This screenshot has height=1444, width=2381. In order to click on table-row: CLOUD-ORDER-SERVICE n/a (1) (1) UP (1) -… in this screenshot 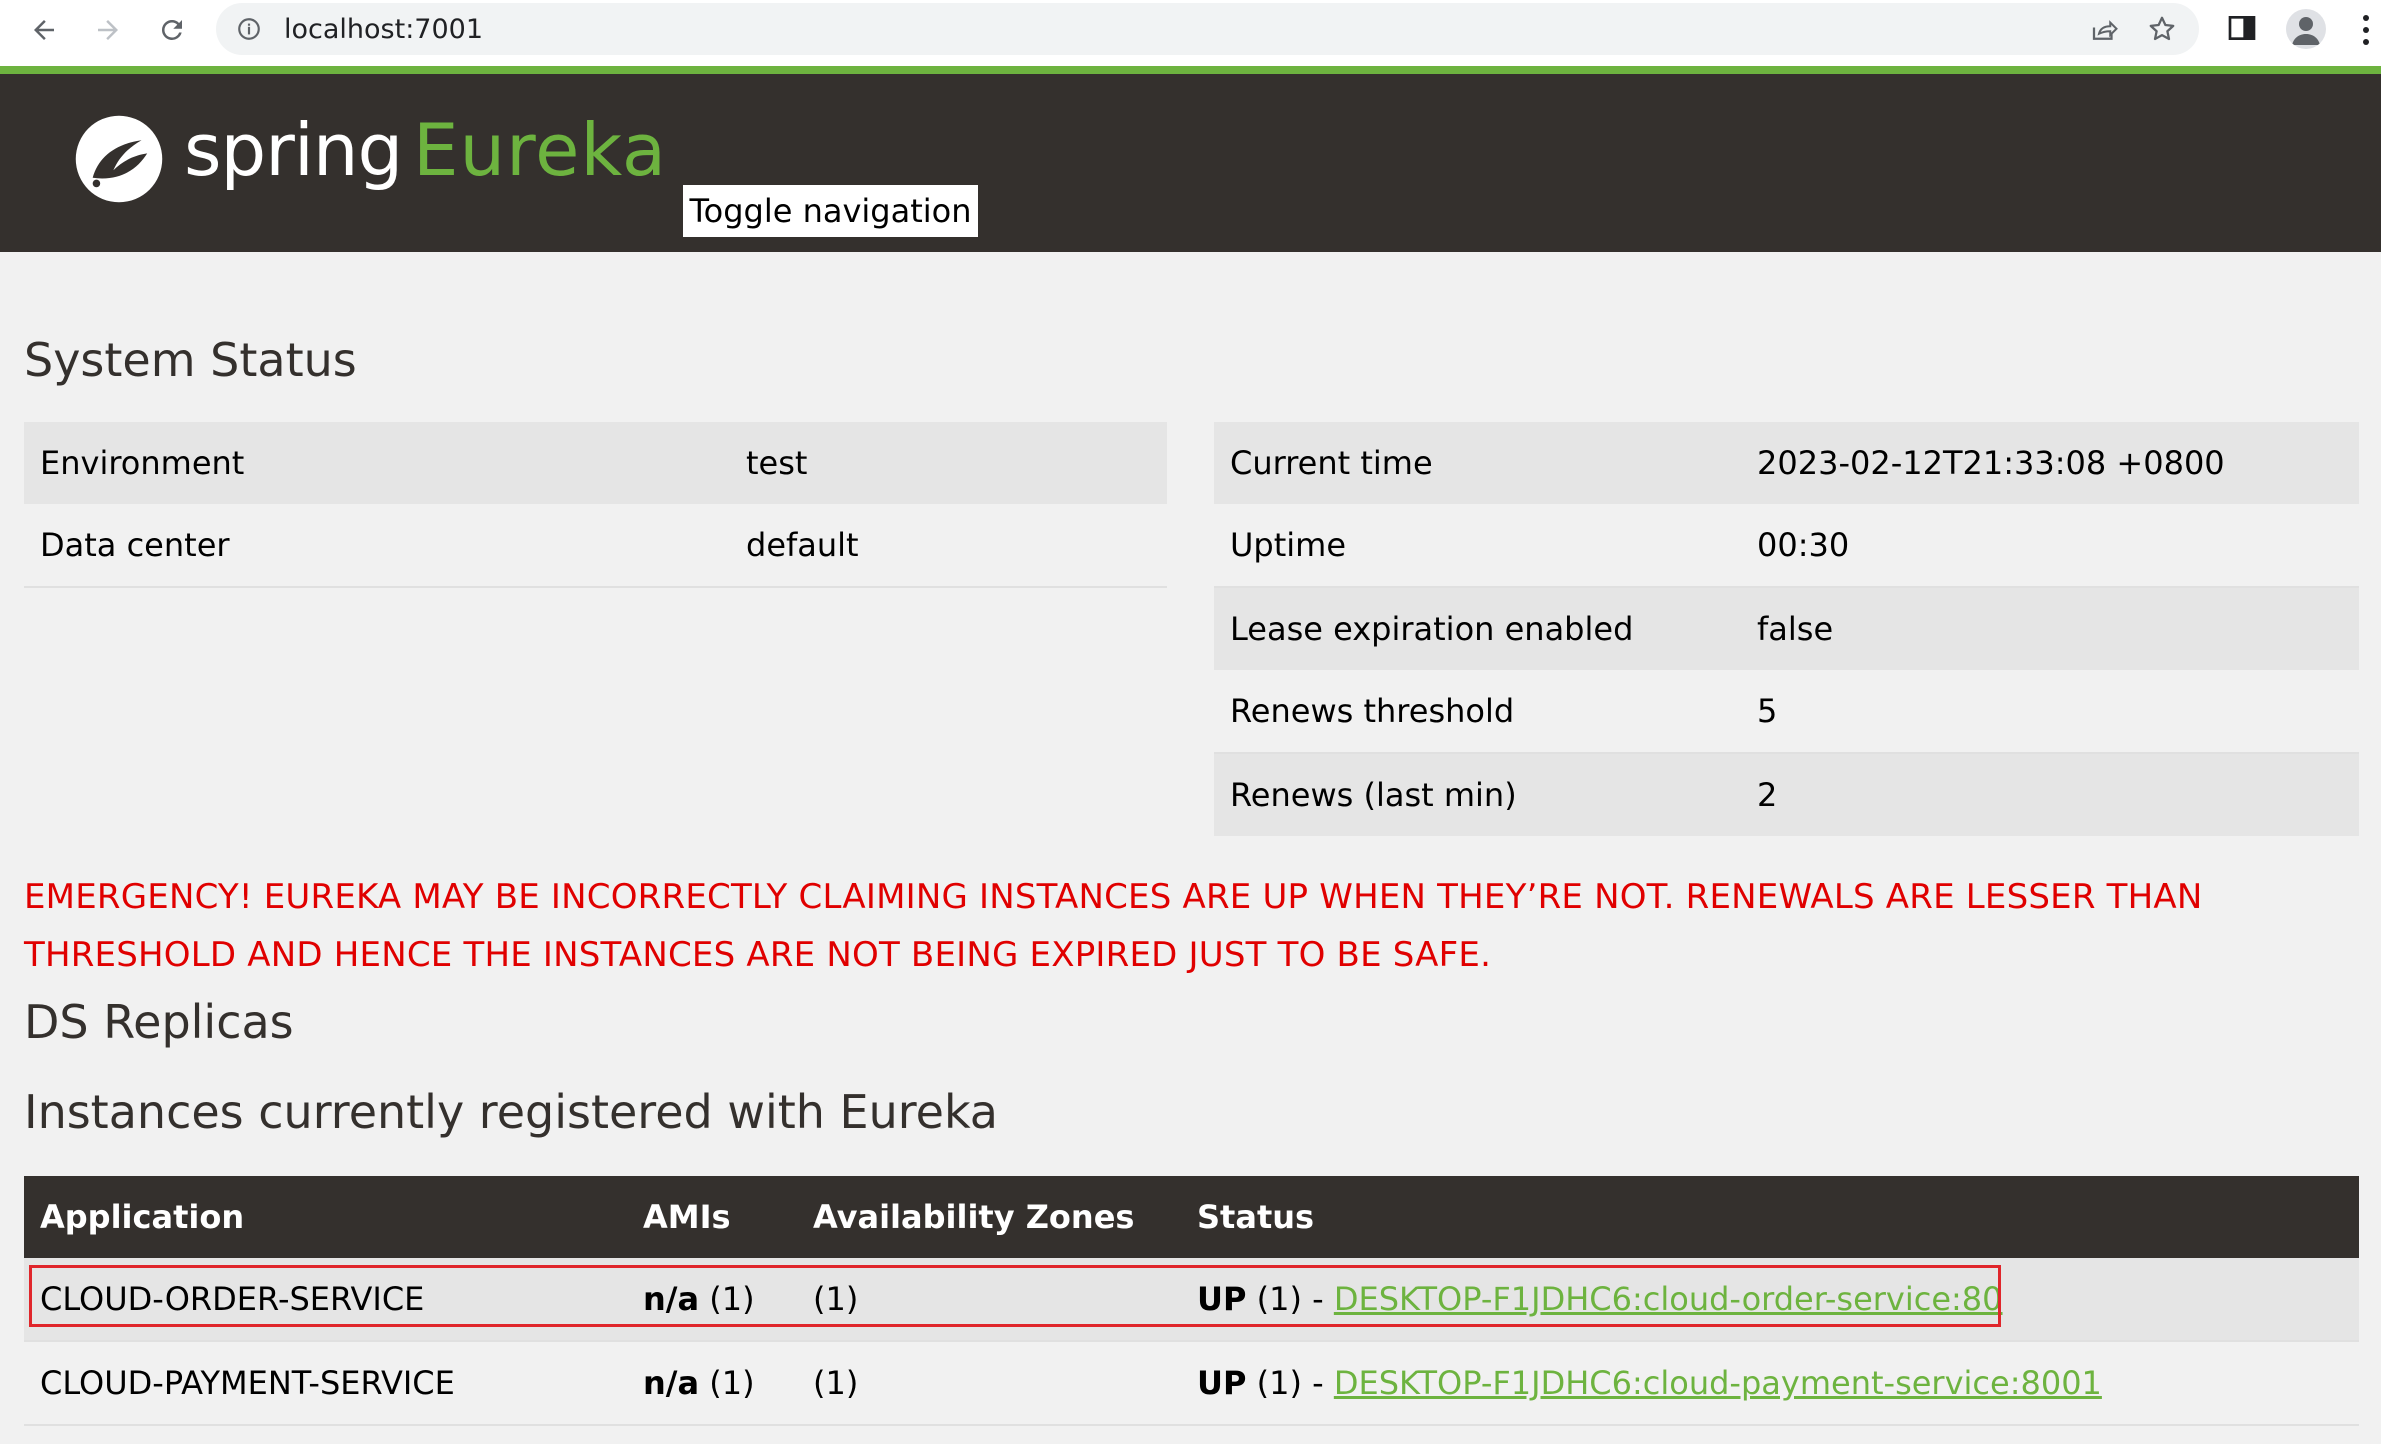, I will do `click(1191, 1300)`.